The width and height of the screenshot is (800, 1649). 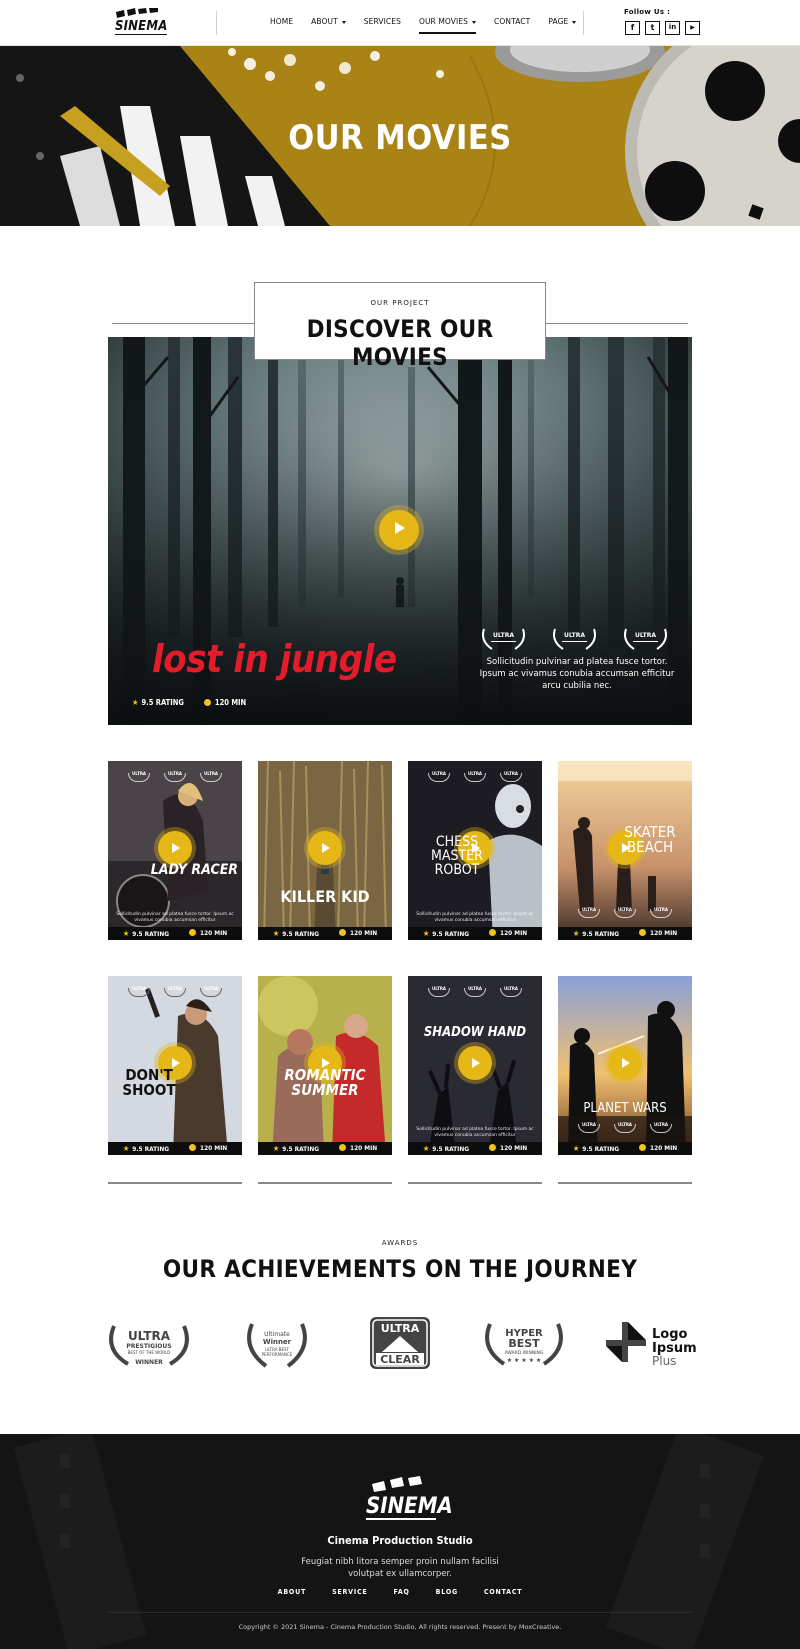 What do you see at coordinates (692, 28) in the screenshot?
I see `youtube-icon: ▶` at bounding box center [692, 28].